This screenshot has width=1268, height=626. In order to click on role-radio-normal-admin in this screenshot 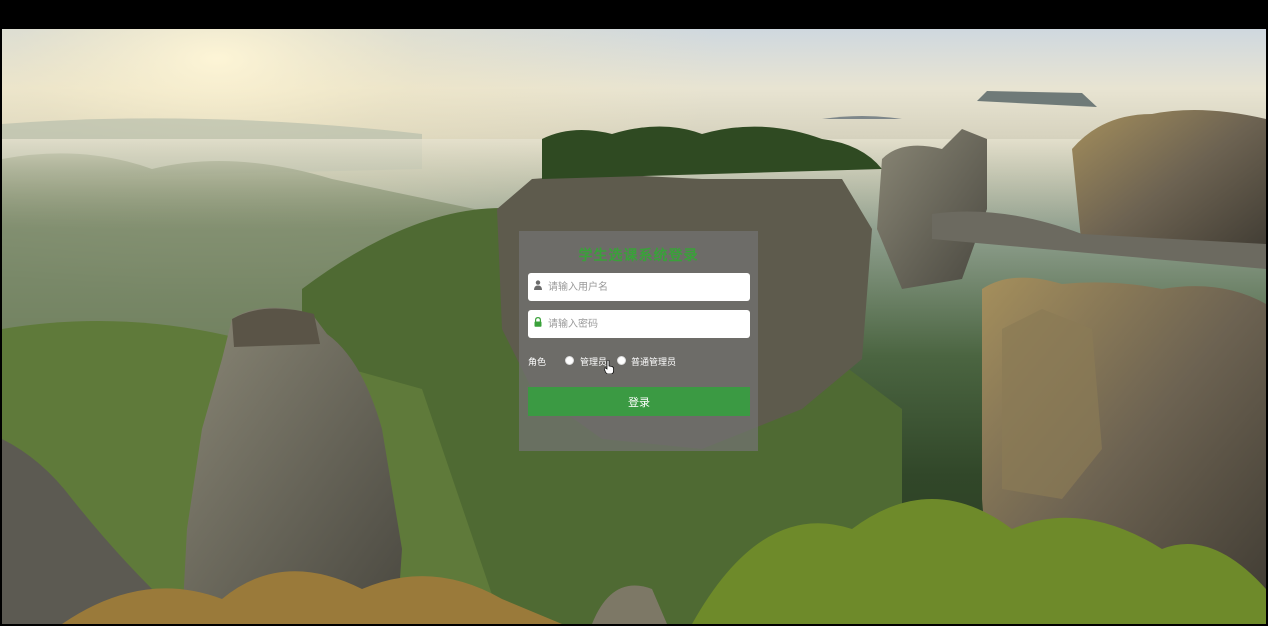, I will do `click(621, 360)`.